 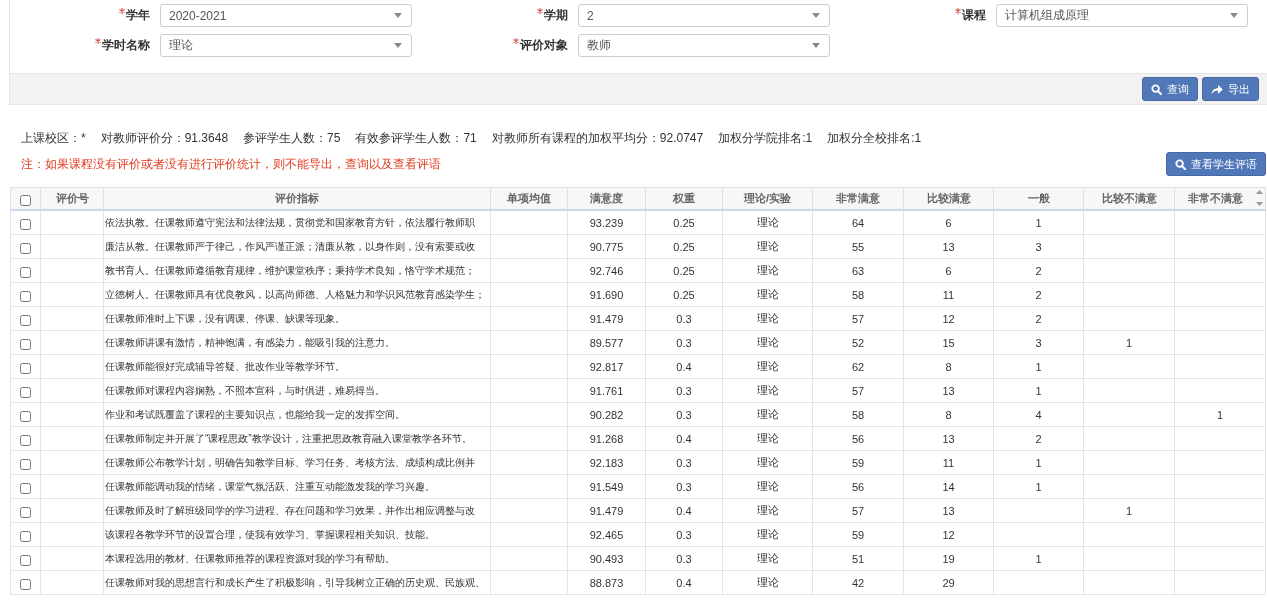 I want to click on table-cell: 64, so click(x=858, y=222).